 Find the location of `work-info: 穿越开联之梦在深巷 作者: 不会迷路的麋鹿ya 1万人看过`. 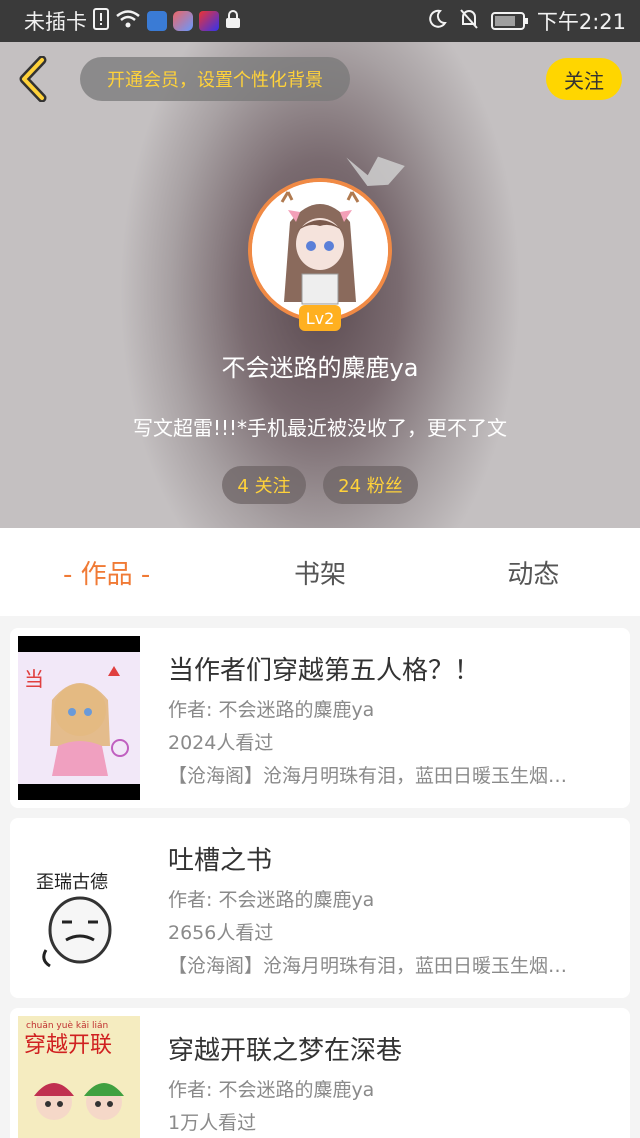

work-info: 穿越开联之梦在深巷 作者: 不会迷路的麋鹿ya 1万人看过 is located at coordinates (392, 1082).